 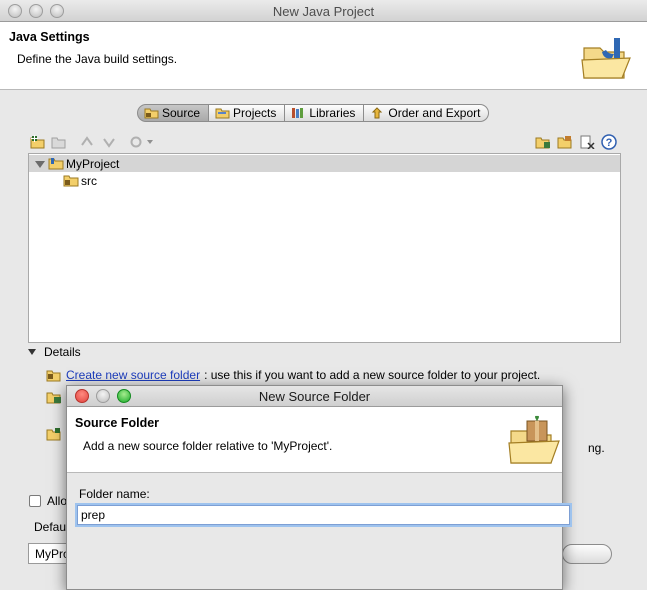 I want to click on help-icon: ?, so click(x=609, y=142).